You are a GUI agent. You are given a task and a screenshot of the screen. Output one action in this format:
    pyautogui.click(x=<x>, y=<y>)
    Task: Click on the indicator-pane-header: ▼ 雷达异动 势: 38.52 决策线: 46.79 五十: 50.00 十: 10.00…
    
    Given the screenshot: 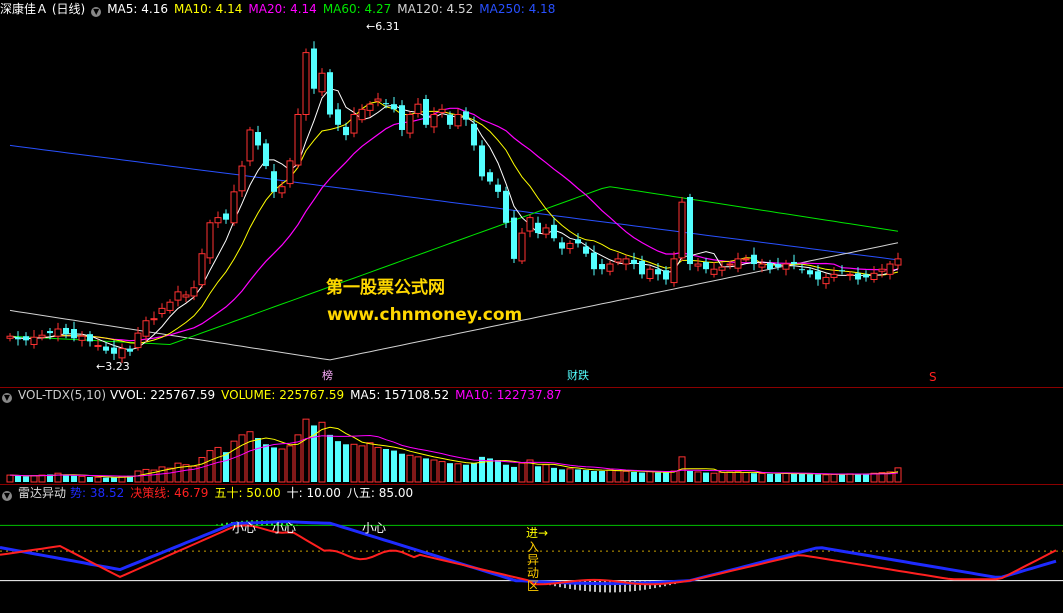 What is the action you would take?
    pyautogui.click(x=209, y=493)
    